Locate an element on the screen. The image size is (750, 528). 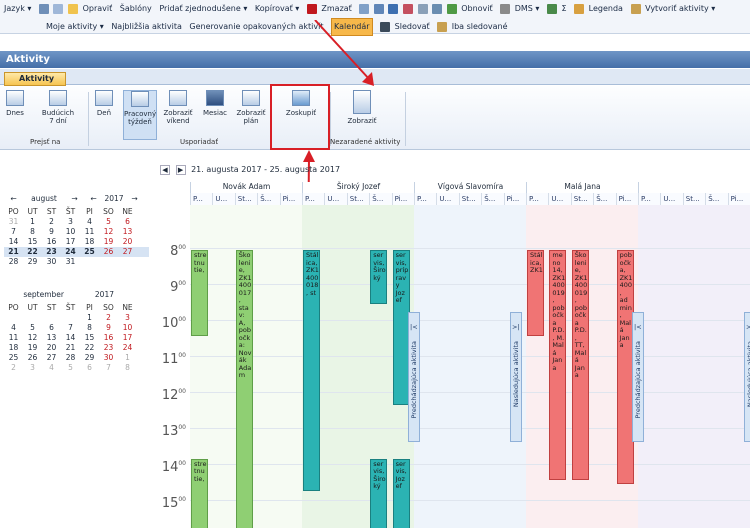
work-week-button: Pracovný týždeň is located at coordinates (140, 115).